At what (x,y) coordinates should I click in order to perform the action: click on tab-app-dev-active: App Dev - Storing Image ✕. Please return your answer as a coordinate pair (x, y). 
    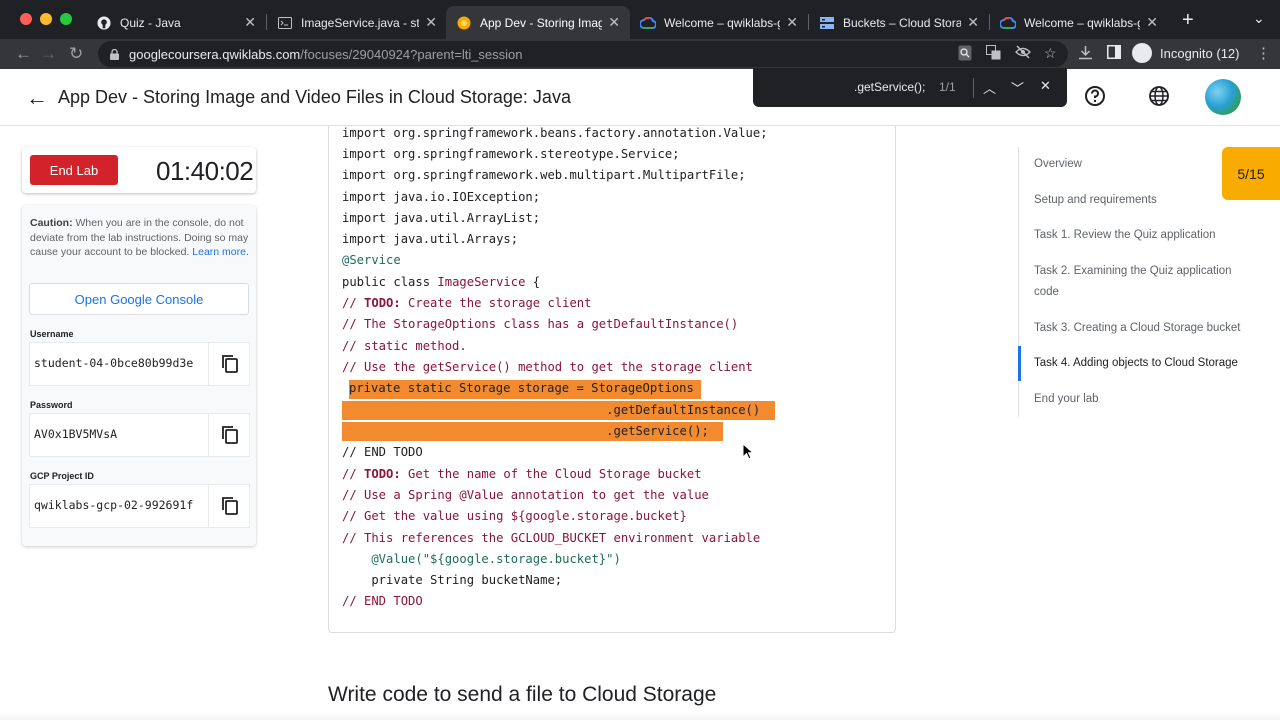
    Looking at the image, I should click on (538, 22).